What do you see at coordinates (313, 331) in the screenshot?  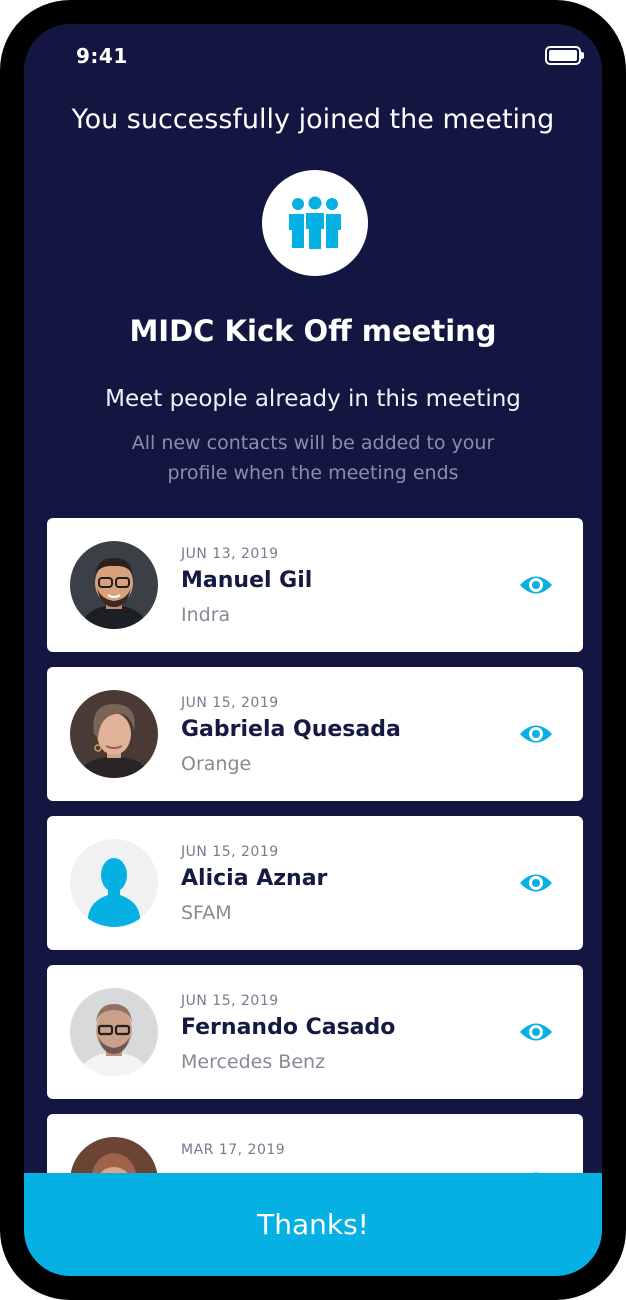 I see `meeting-name: MIDC Kick Off meeting` at bounding box center [313, 331].